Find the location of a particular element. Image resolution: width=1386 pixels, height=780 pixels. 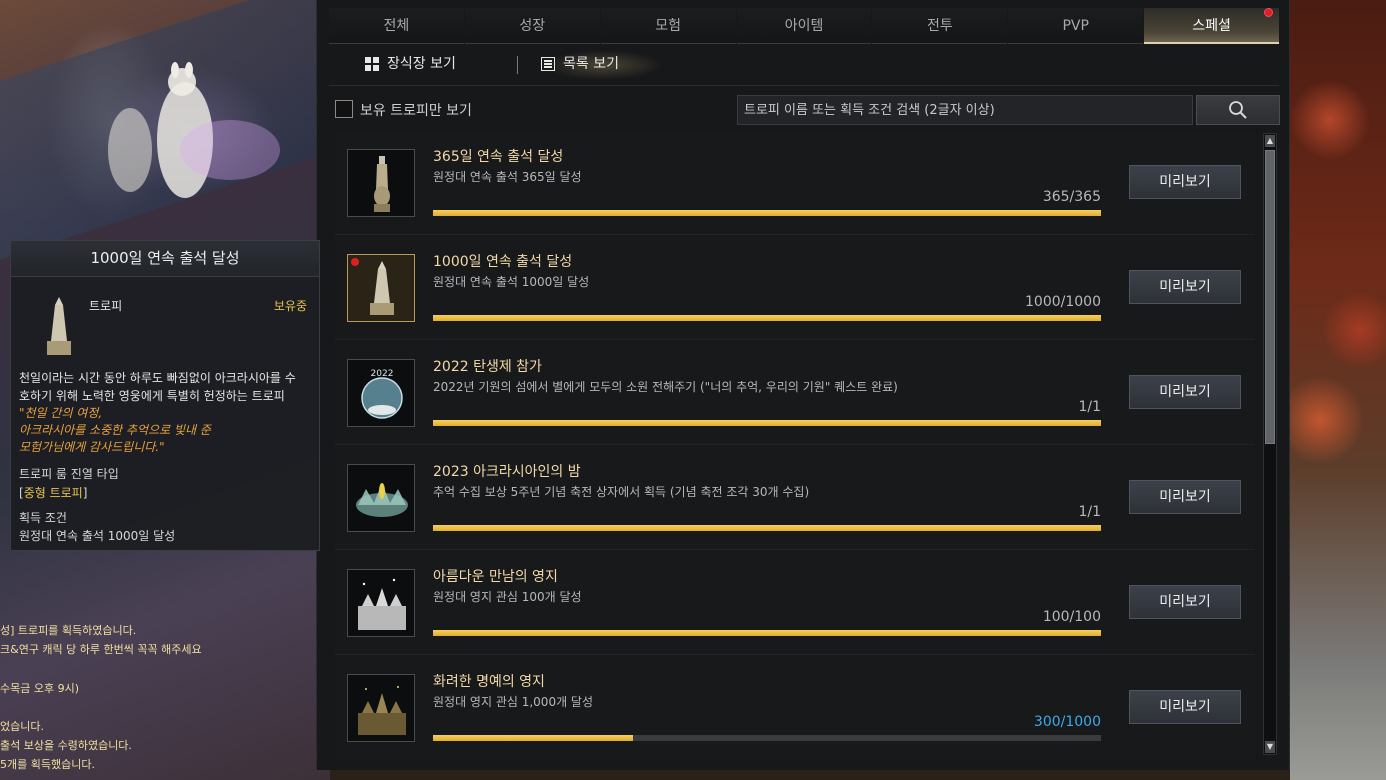

new-badge-dot is located at coordinates (355, 262).